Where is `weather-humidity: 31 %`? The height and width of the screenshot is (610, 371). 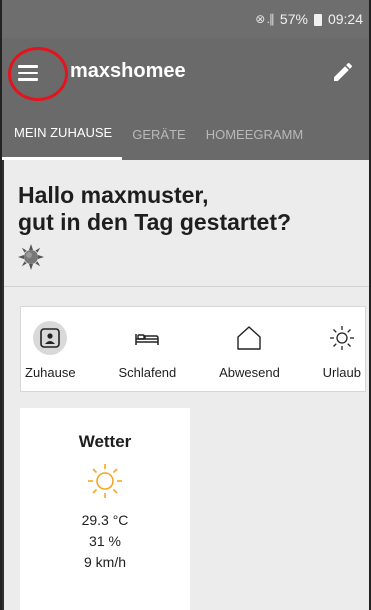 weather-humidity: 31 % is located at coordinates (105, 541).